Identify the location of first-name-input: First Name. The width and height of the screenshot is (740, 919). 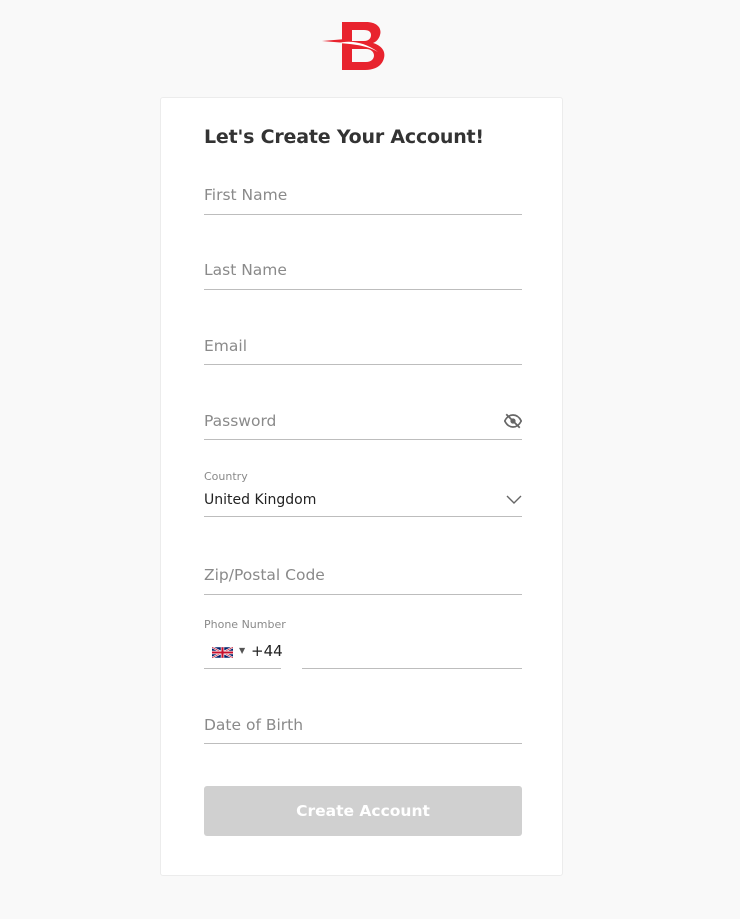
(363, 198).